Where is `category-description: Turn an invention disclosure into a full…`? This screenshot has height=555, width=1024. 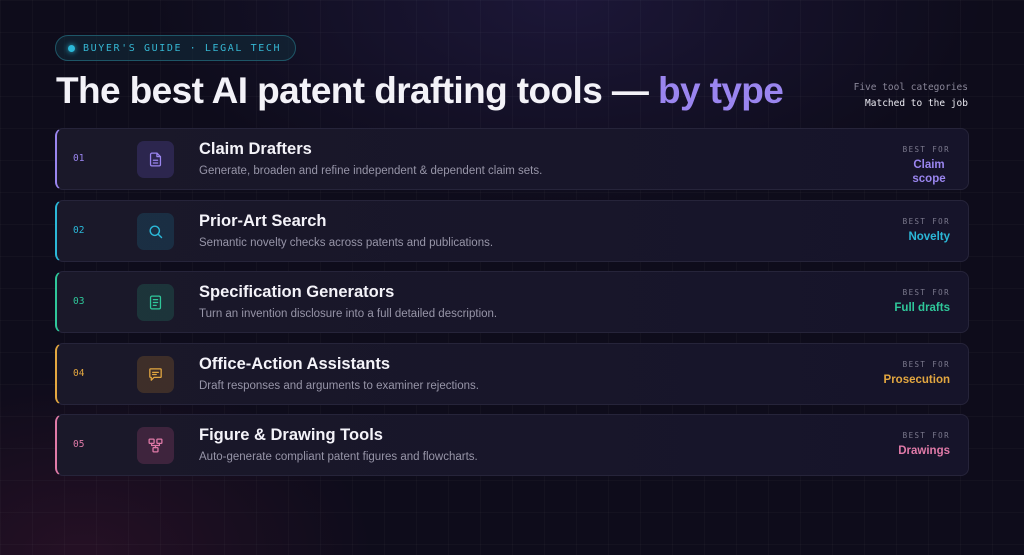
category-description: Turn an invention disclosure into a full… is located at coordinates (348, 314).